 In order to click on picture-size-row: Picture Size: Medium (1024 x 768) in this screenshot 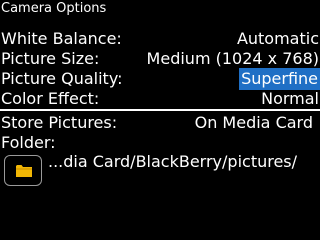, I will do `click(160, 59)`.